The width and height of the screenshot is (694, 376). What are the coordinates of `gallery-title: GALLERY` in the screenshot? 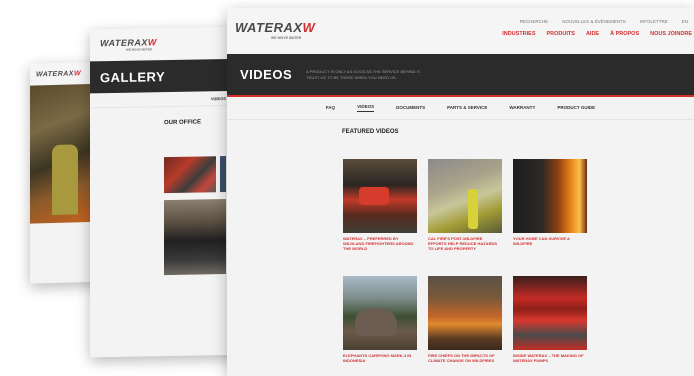 It's located at (133, 76).